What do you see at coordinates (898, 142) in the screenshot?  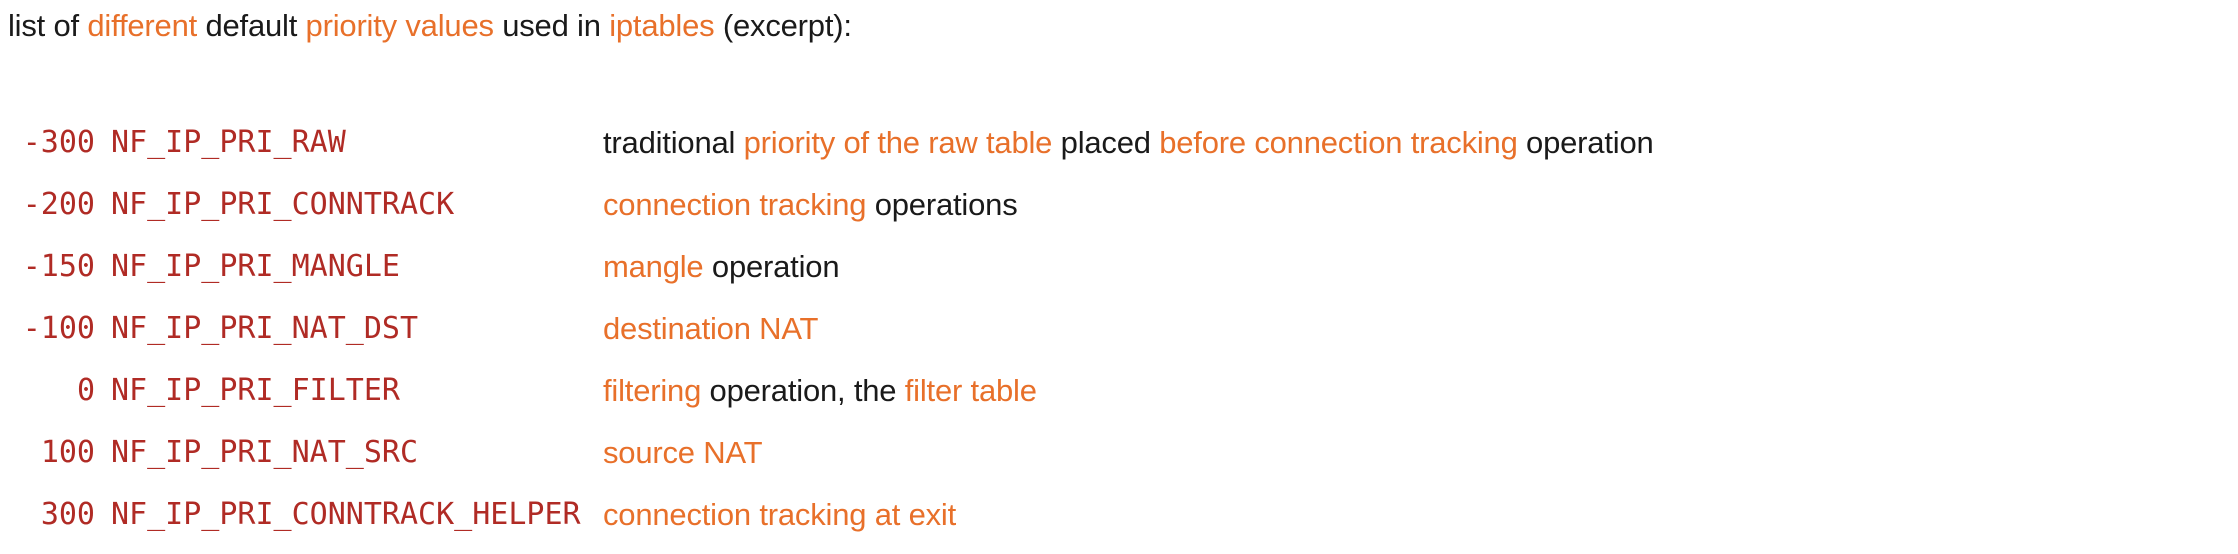 I see `desc-0-segment-1: priority of the raw table` at bounding box center [898, 142].